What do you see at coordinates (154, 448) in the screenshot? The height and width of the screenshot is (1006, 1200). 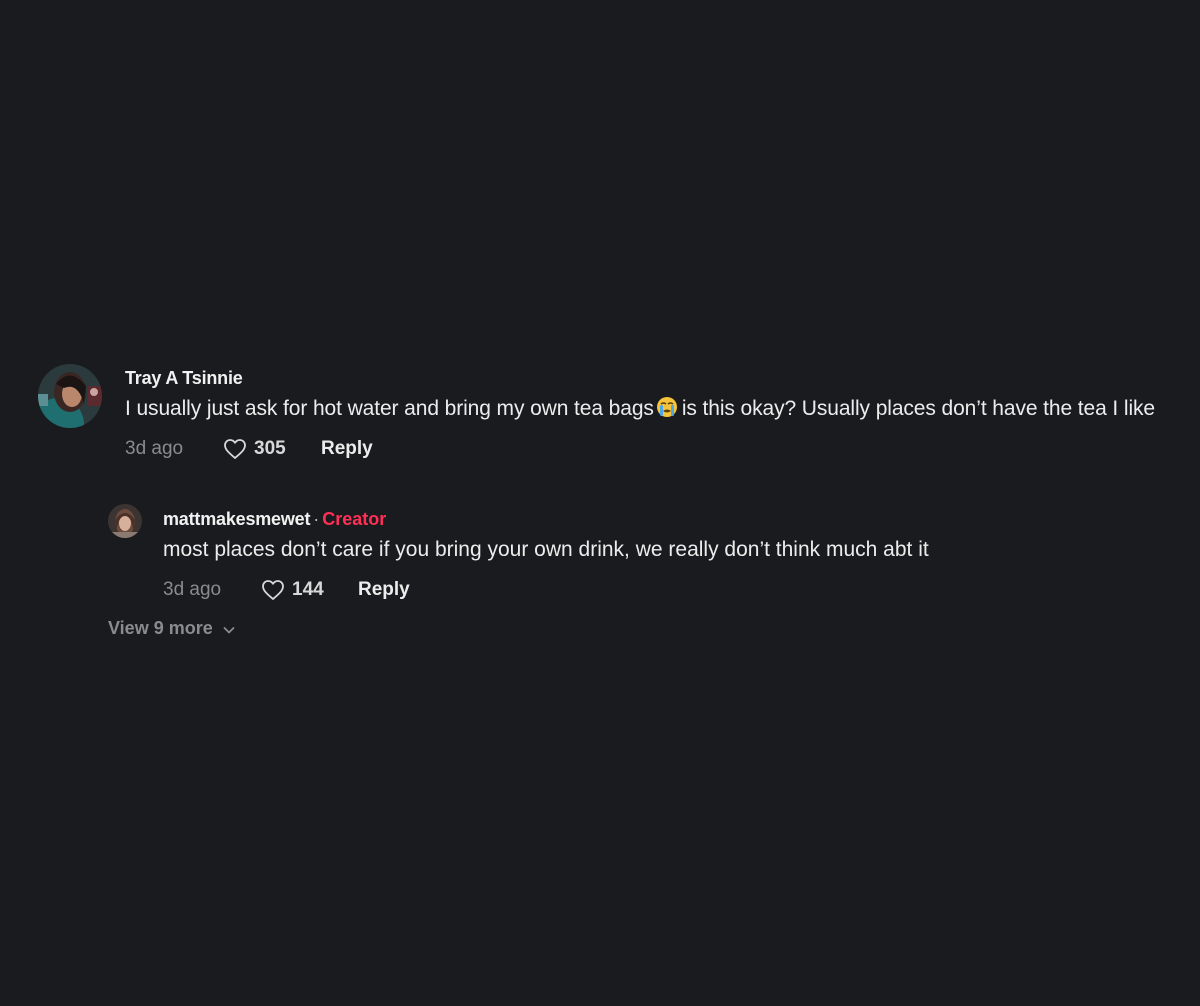 I see `comment-time: 3d ago` at bounding box center [154, 448].